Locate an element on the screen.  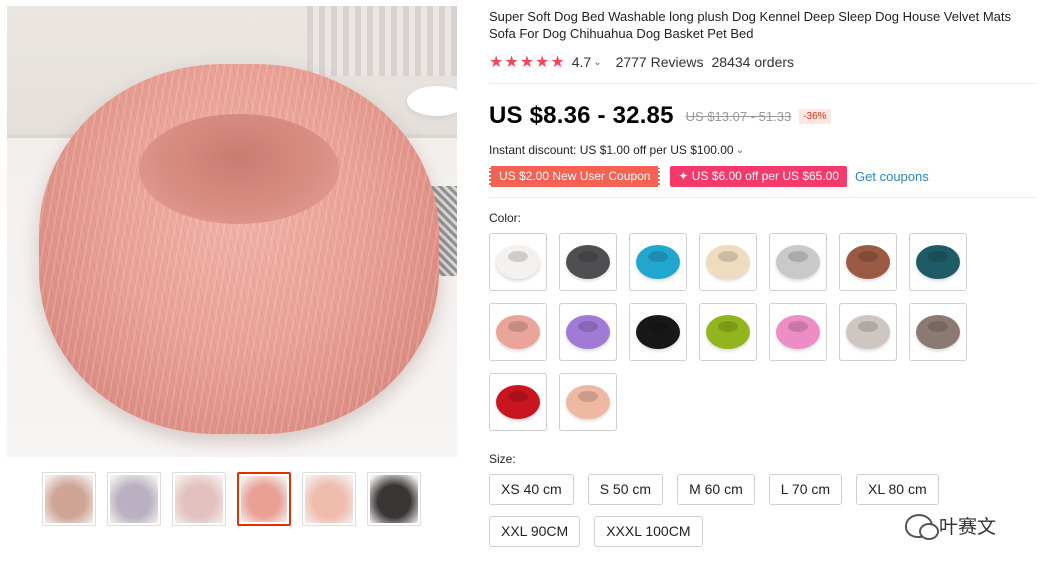
size-option: XS 40 cm is located at coordinates (531, 489).